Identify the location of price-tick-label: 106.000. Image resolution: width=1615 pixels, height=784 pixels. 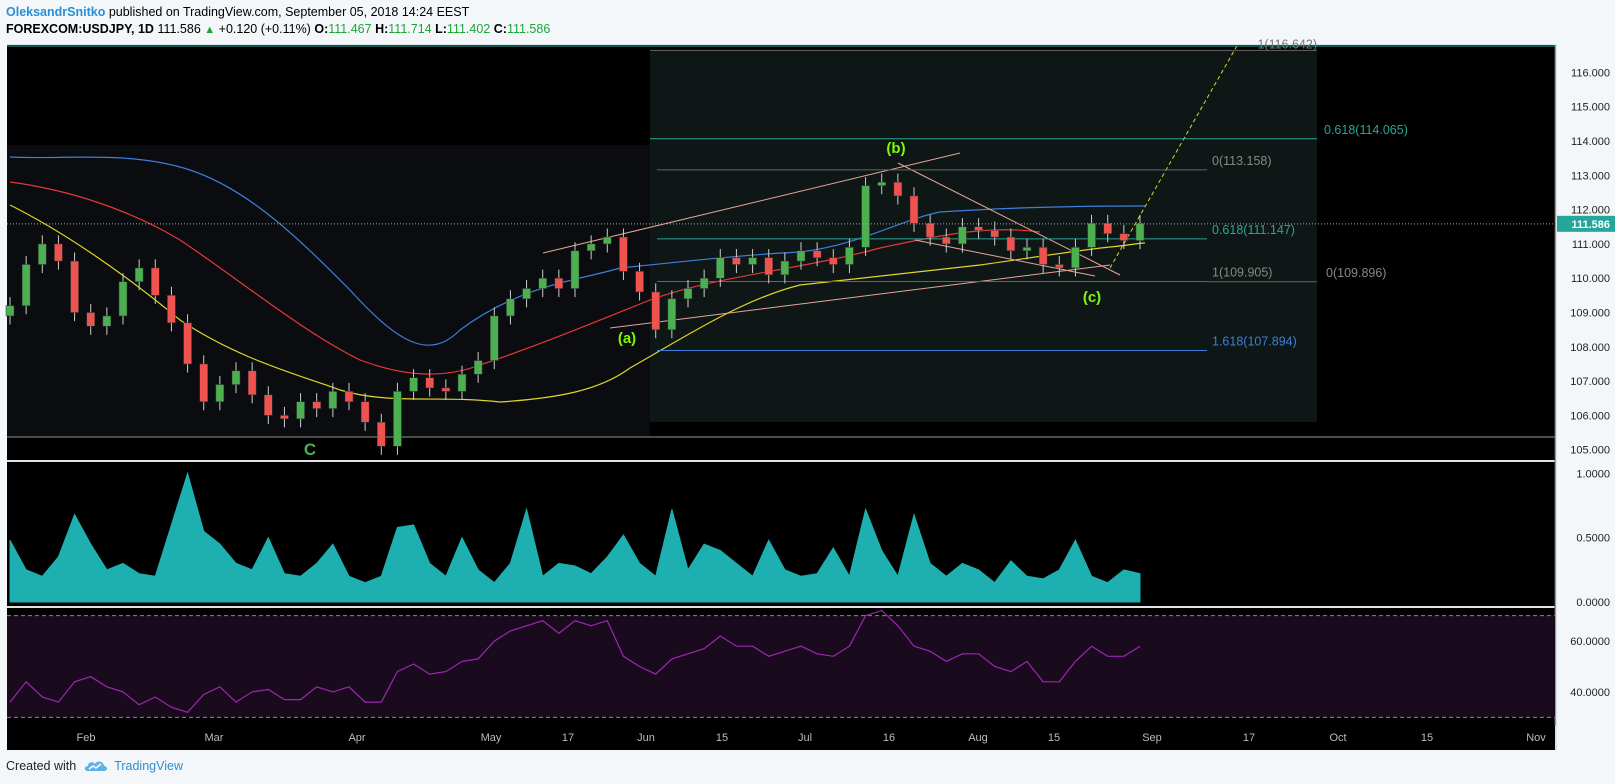
(1590, 416).